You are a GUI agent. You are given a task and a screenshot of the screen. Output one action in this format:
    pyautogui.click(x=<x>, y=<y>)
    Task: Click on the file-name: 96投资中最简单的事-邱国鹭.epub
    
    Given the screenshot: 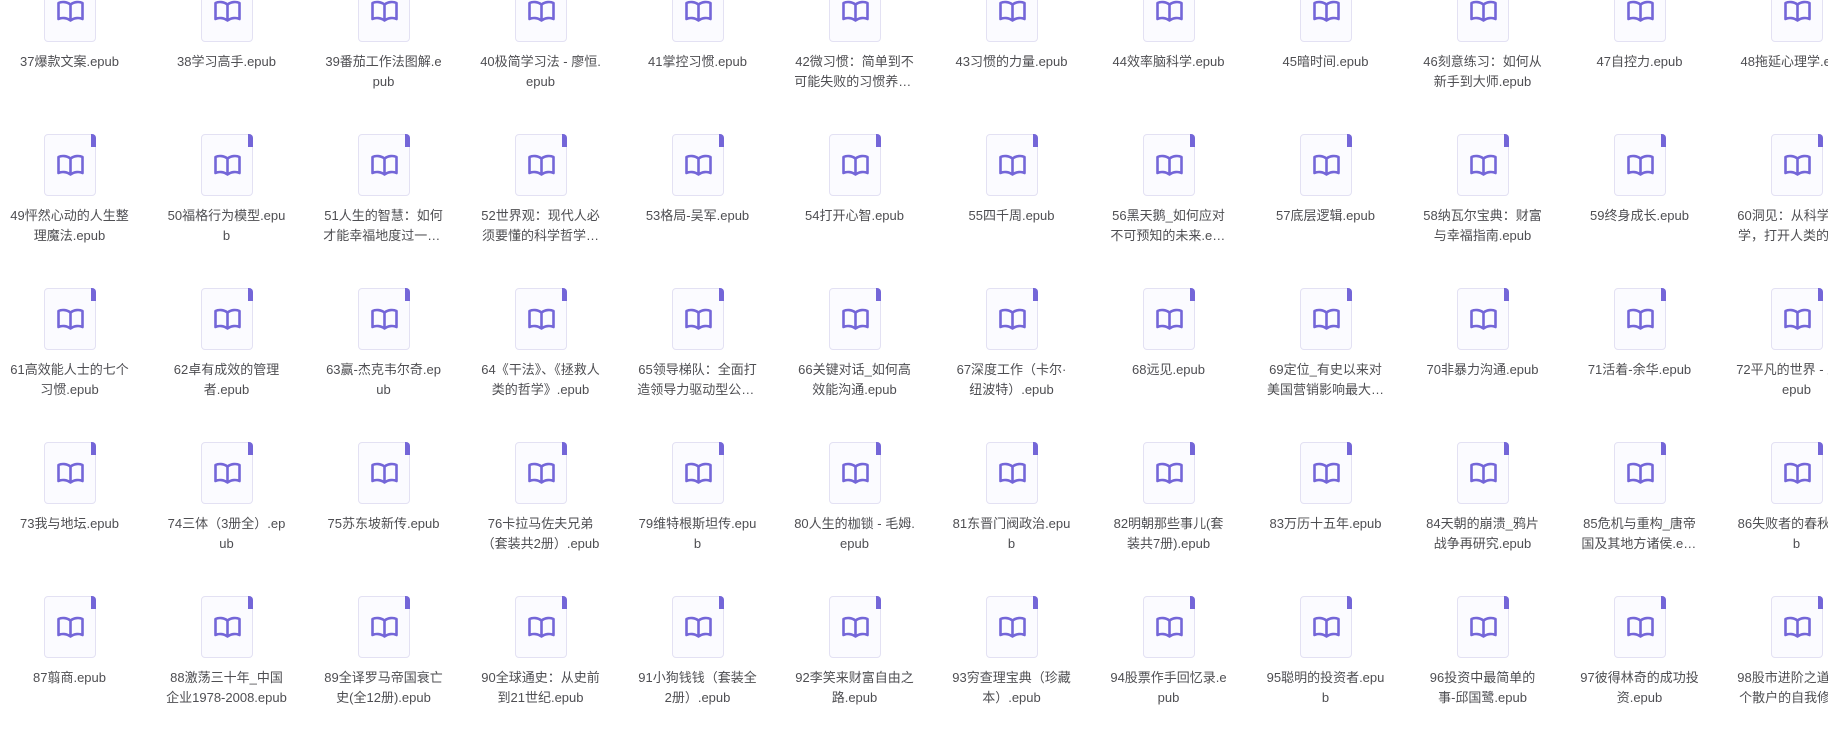 What is the action you would take?
    pyautogui.click(x=1482, y=687)
    